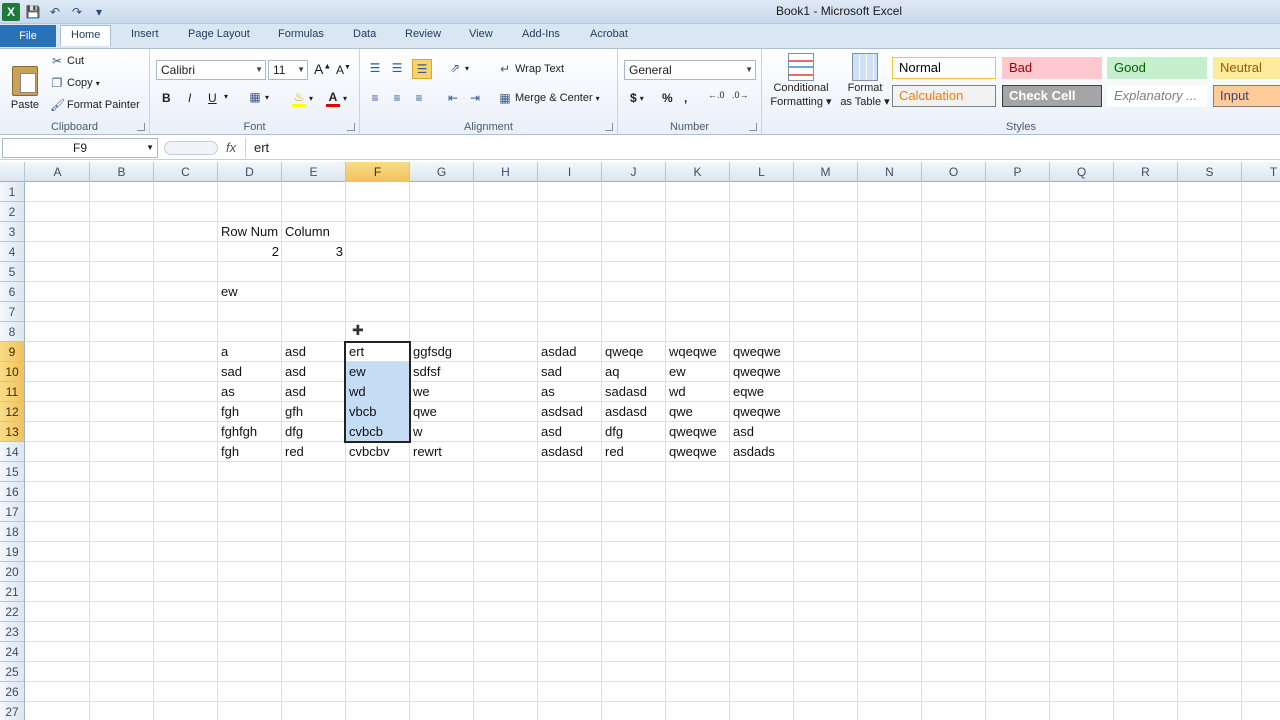 The image size is (1280, 720). What do you see at coordinates (634, 452) in the screenshot?
I see `cell-j14: red` at bounding box center [634, 452].